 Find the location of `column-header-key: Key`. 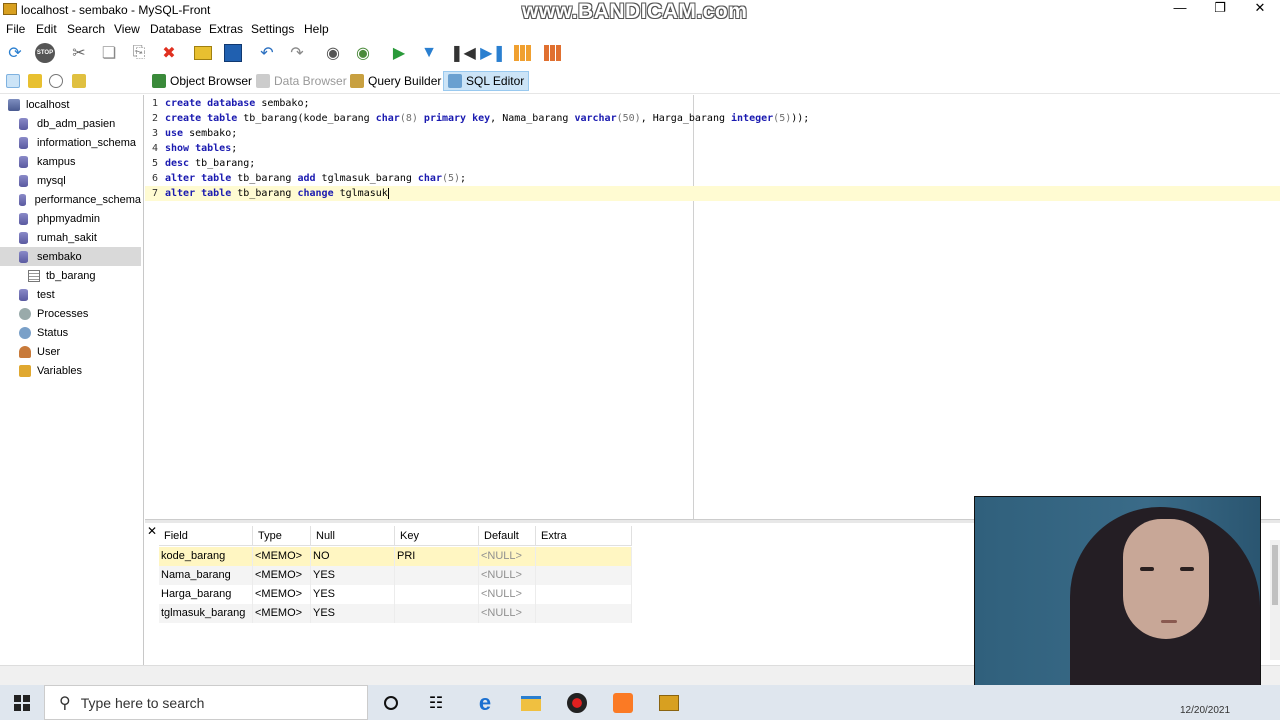

column-header-key: Key is located at coordinates (437, 536).